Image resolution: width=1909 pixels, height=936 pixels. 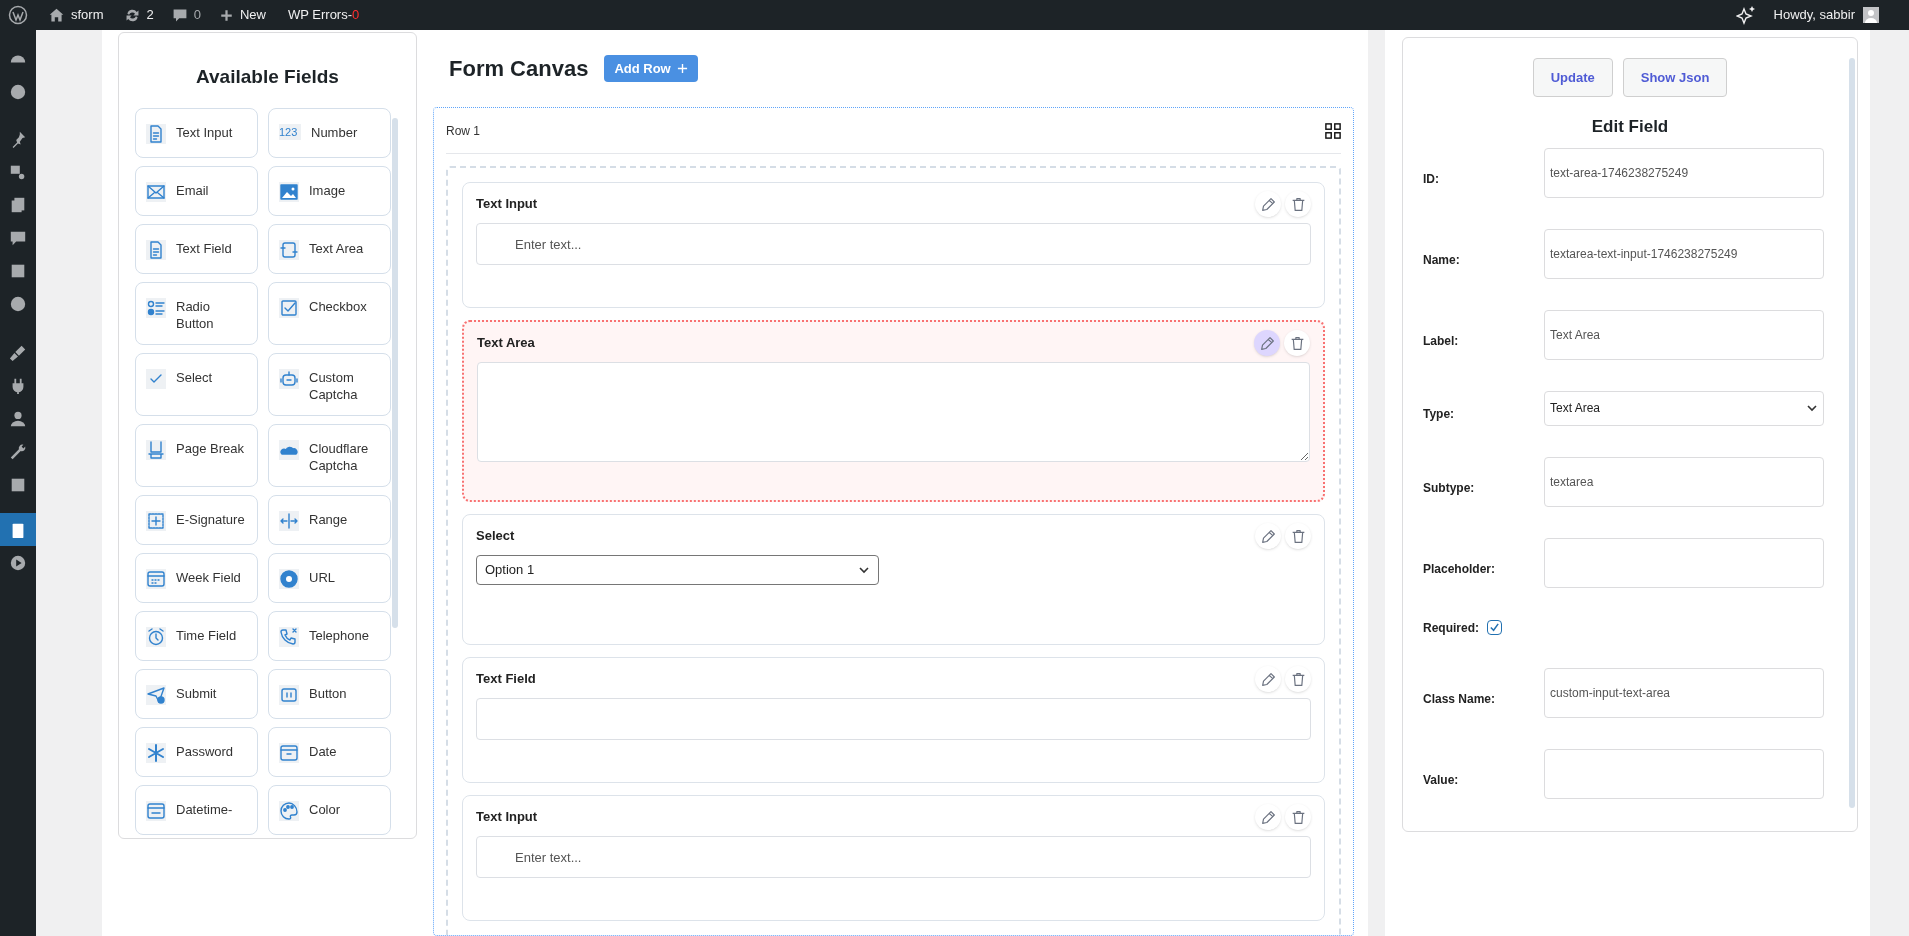 I want to click on form-field-card: Text Area, so click(x=893, y=411).